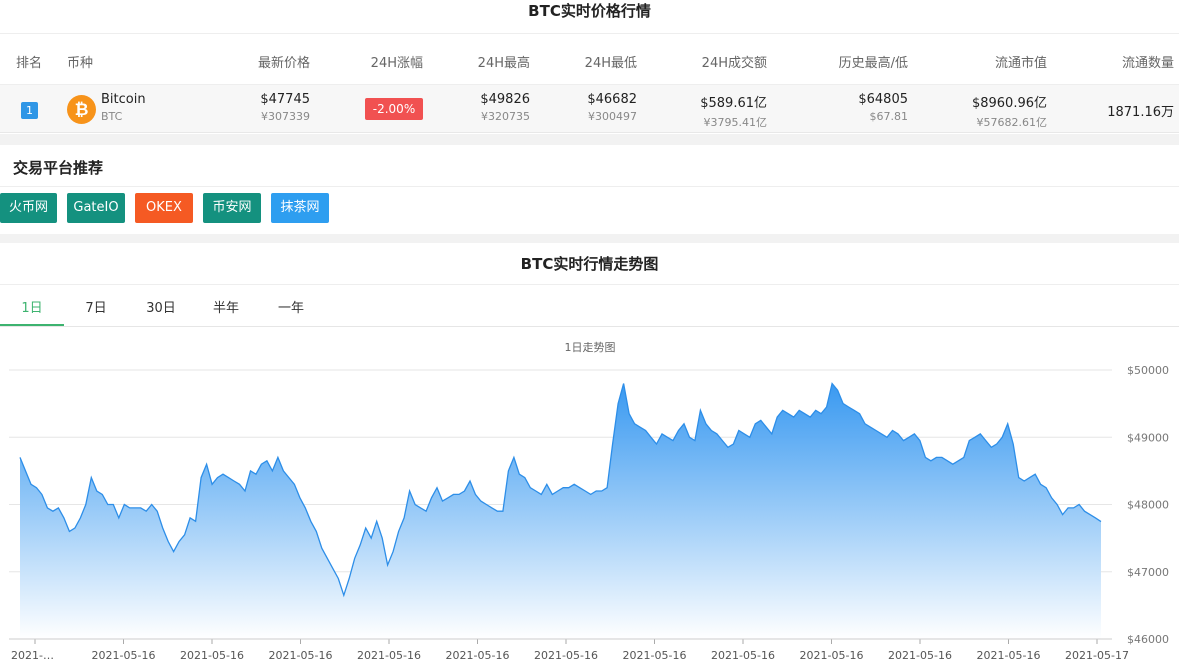 The image size is (1179, 667). I want to click on header-coin: 币种, so click(80, 63).